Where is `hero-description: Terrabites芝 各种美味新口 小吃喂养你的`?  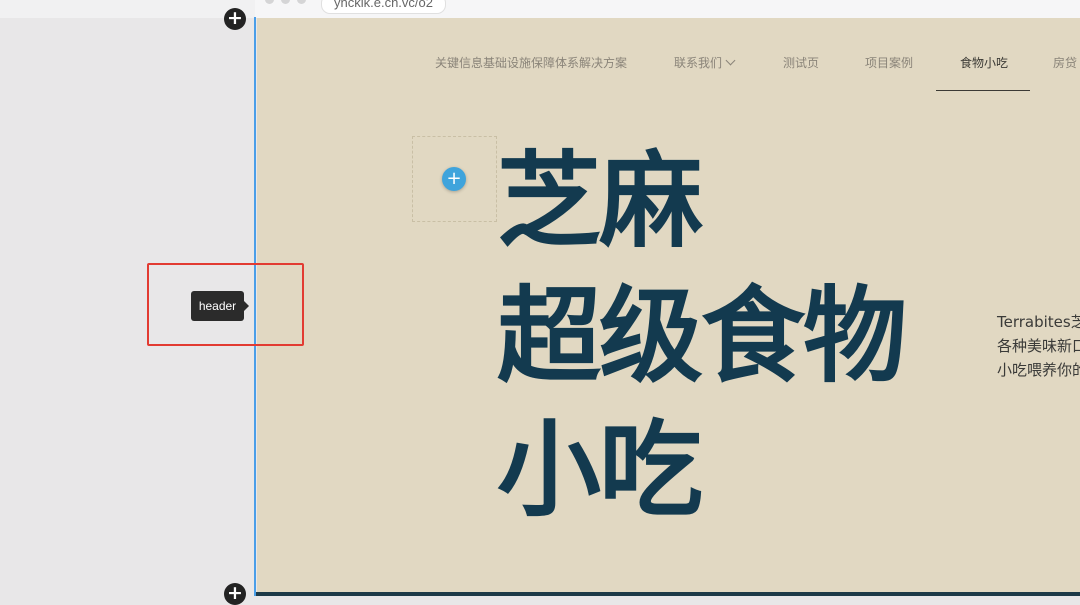 hero-description: Terrabites芝 各种美味新口 小吃喂养你的 is located at coordinates (1038, 346).